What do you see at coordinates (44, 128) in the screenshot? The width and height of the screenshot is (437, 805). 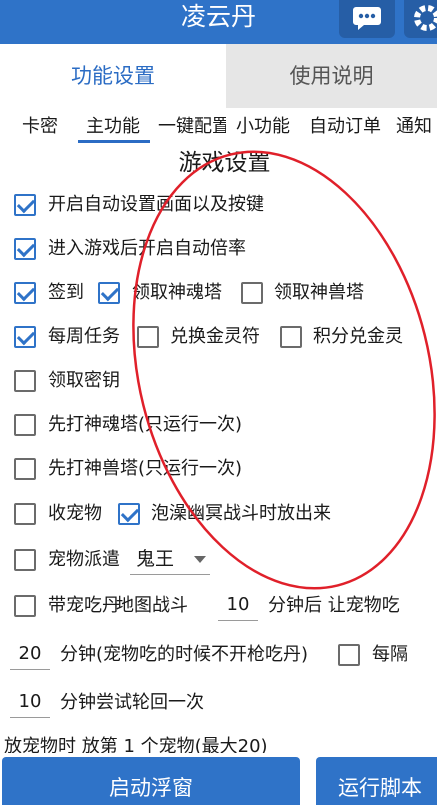 I see `subtab-card-key: 卡密` at bounding box center [44, 128].